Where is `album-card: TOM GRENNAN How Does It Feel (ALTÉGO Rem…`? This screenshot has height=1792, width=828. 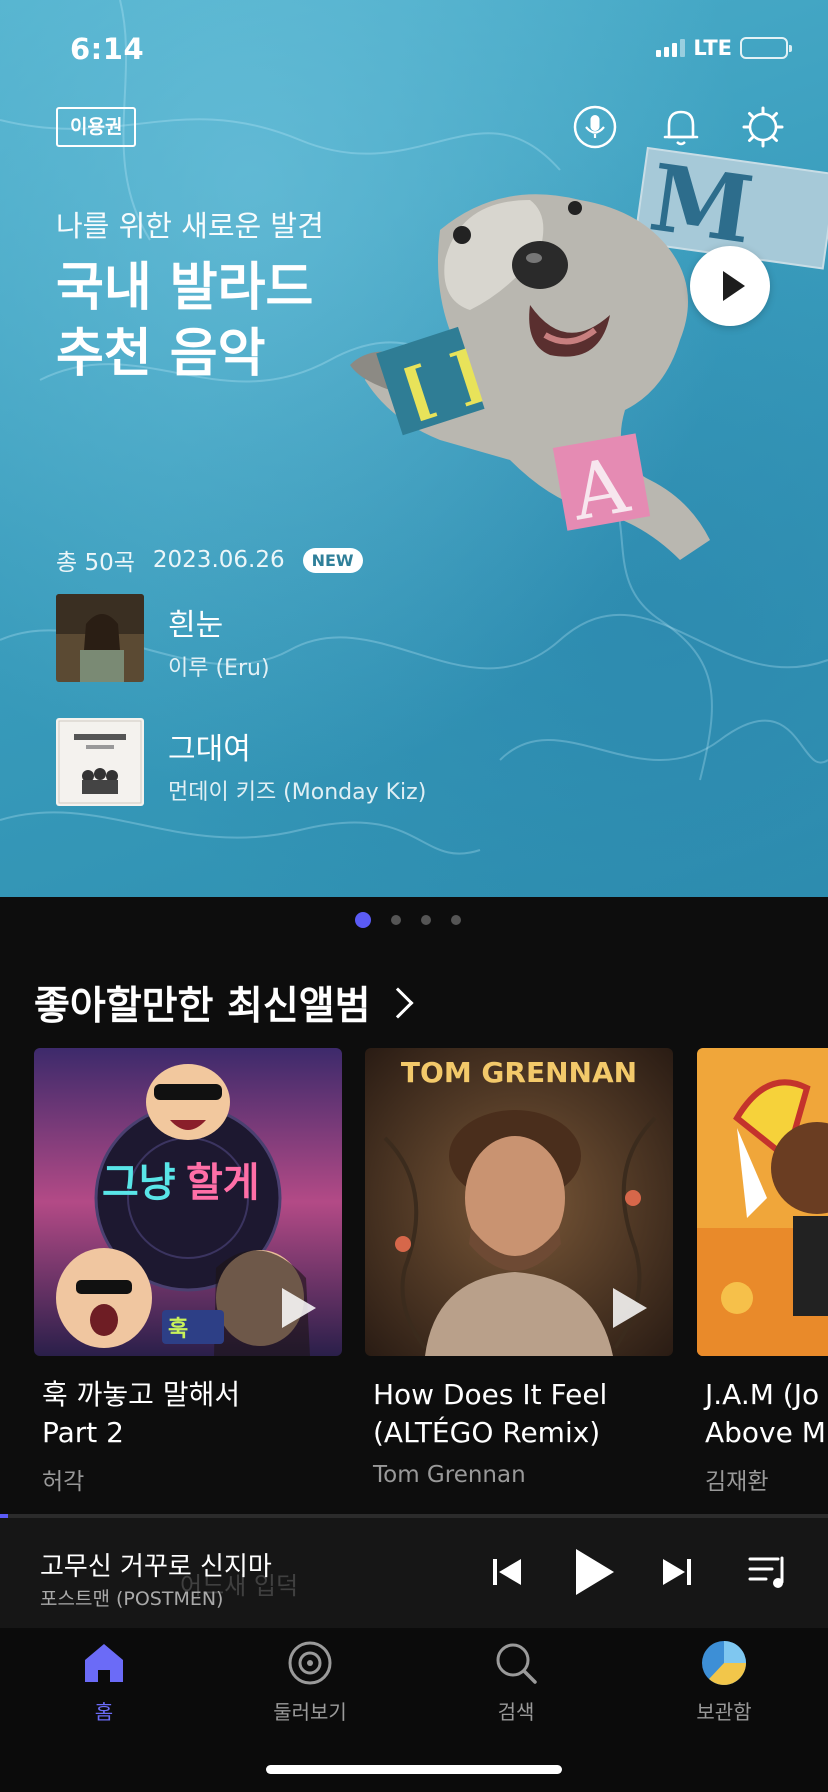
album-card: TOM GRENNAN How Does It Feel (ALTÉGO Rem… is located at coordinates (519, 1268).